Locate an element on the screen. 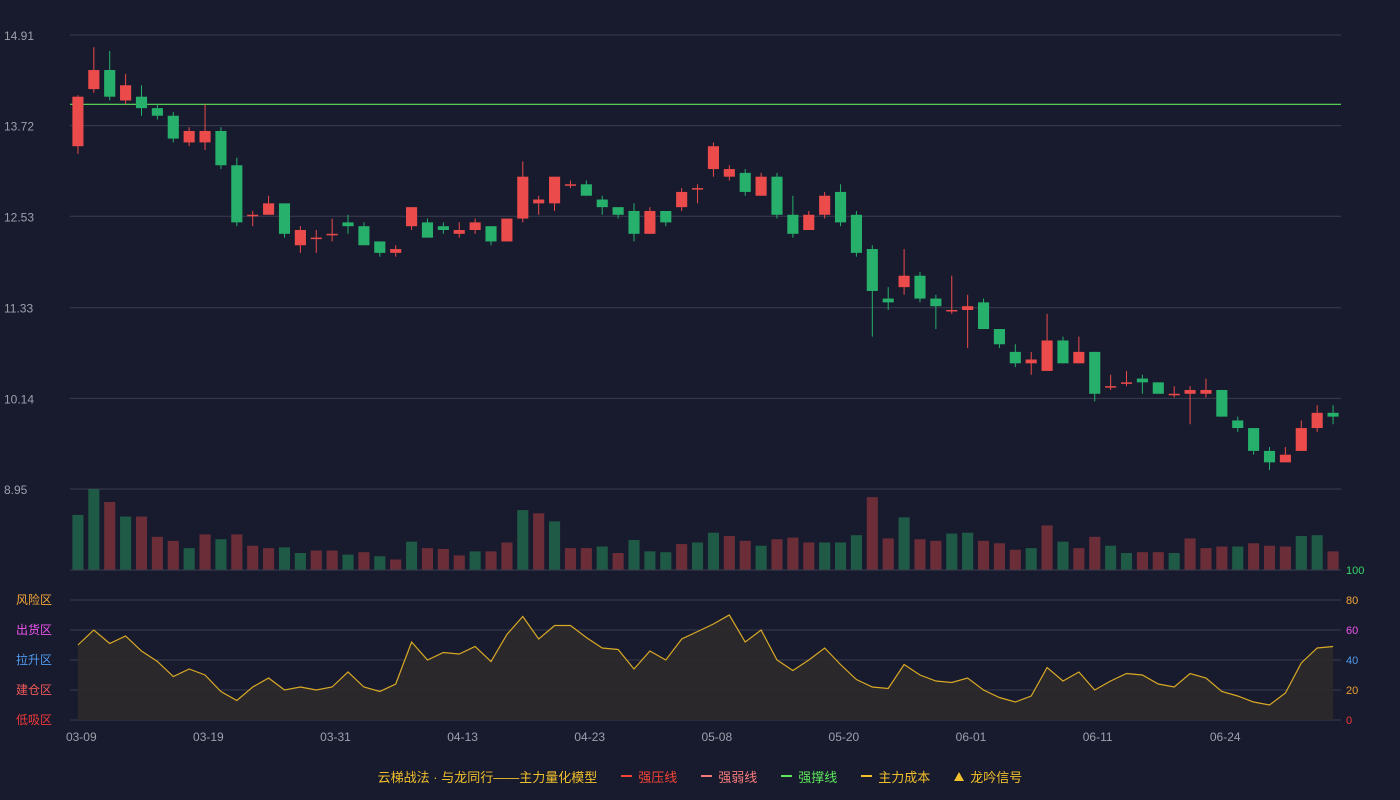 The image size is (1400, 800). price-tick-label: 12.53 is located at coordinates (19, 217).